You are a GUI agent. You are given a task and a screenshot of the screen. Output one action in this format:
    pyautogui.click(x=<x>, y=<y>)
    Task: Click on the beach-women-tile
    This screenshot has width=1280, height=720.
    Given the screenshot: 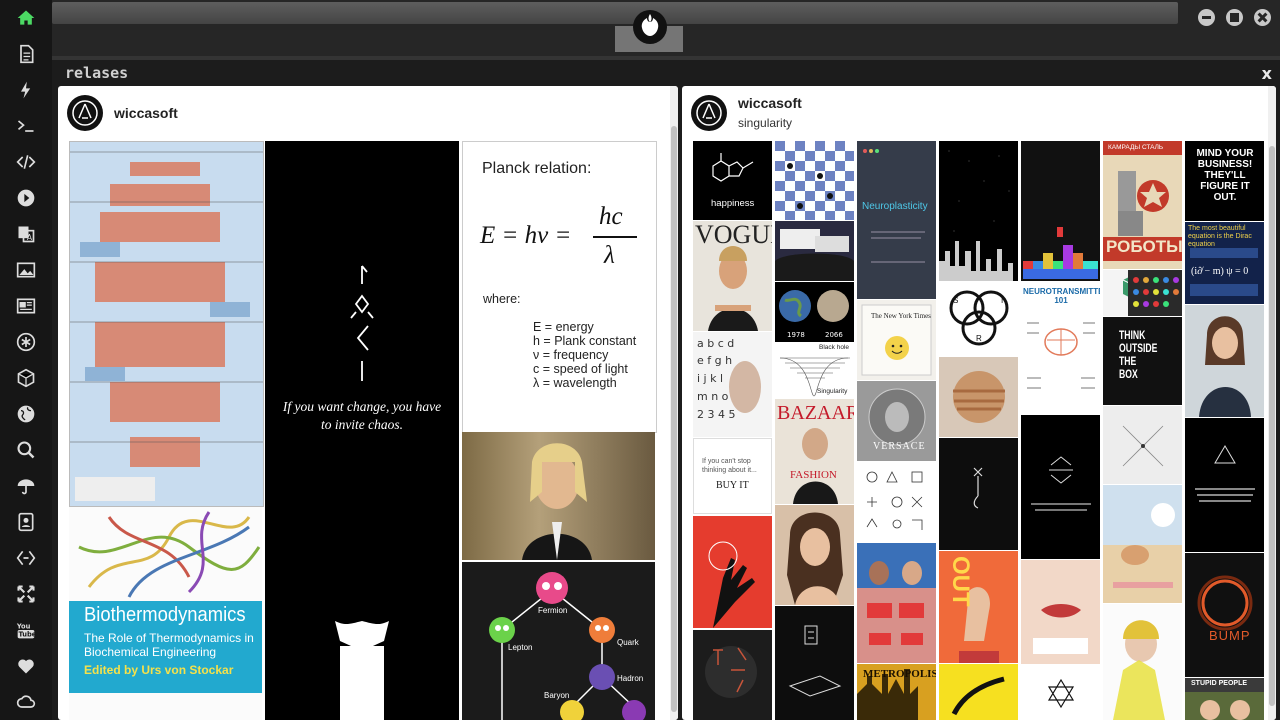 What is the action you would take?
    pyautogui.click(x=896, y=603)
    